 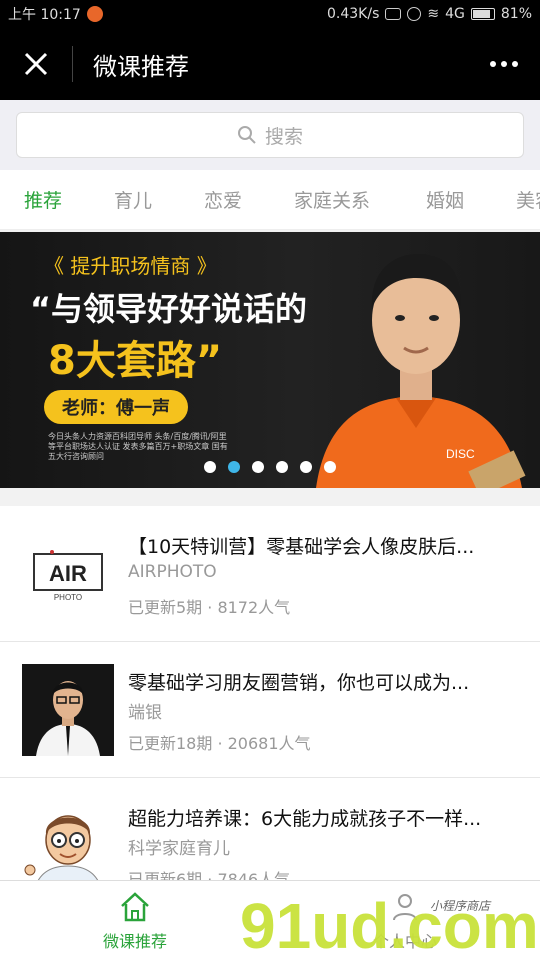 I want to click on alarm-icon, so click(x=414, y=14).